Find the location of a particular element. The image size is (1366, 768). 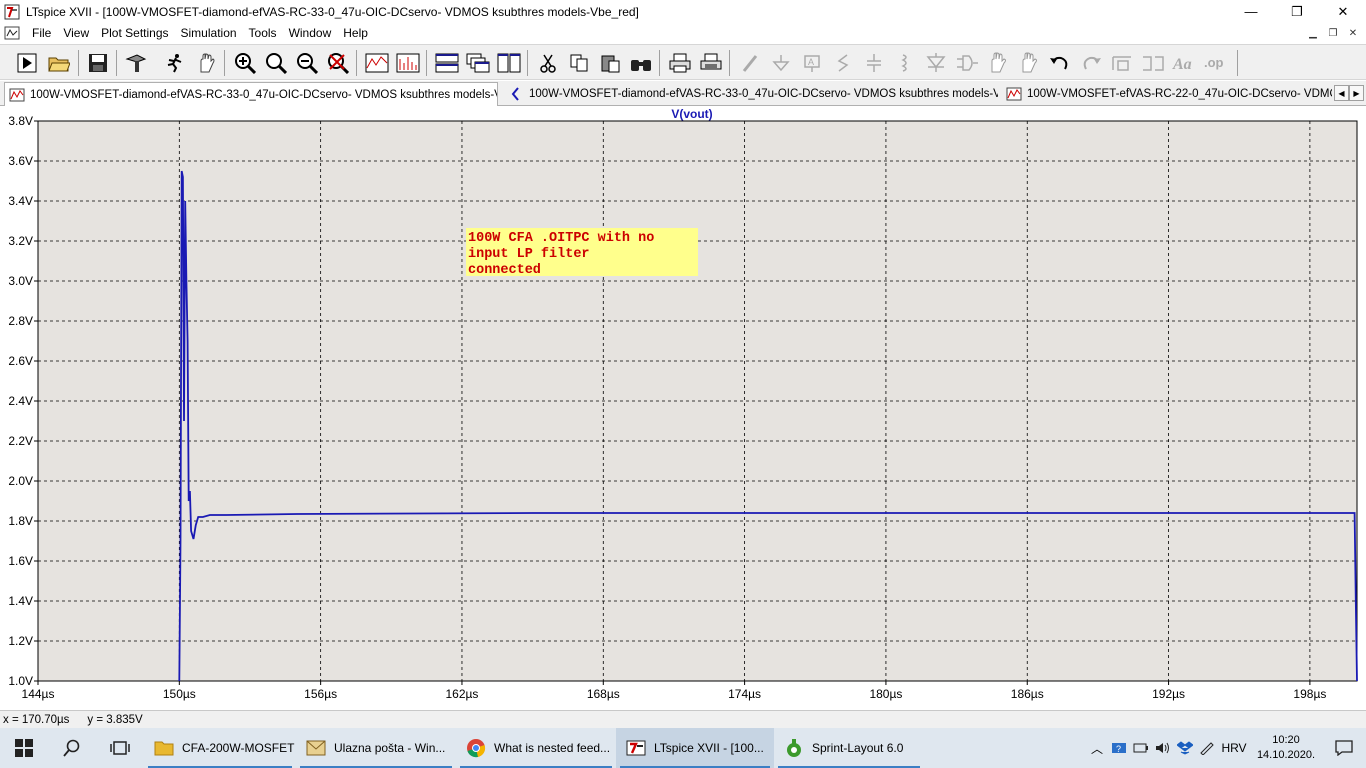

y-tick-label: 1.0V is located at coordinates (20, 681).